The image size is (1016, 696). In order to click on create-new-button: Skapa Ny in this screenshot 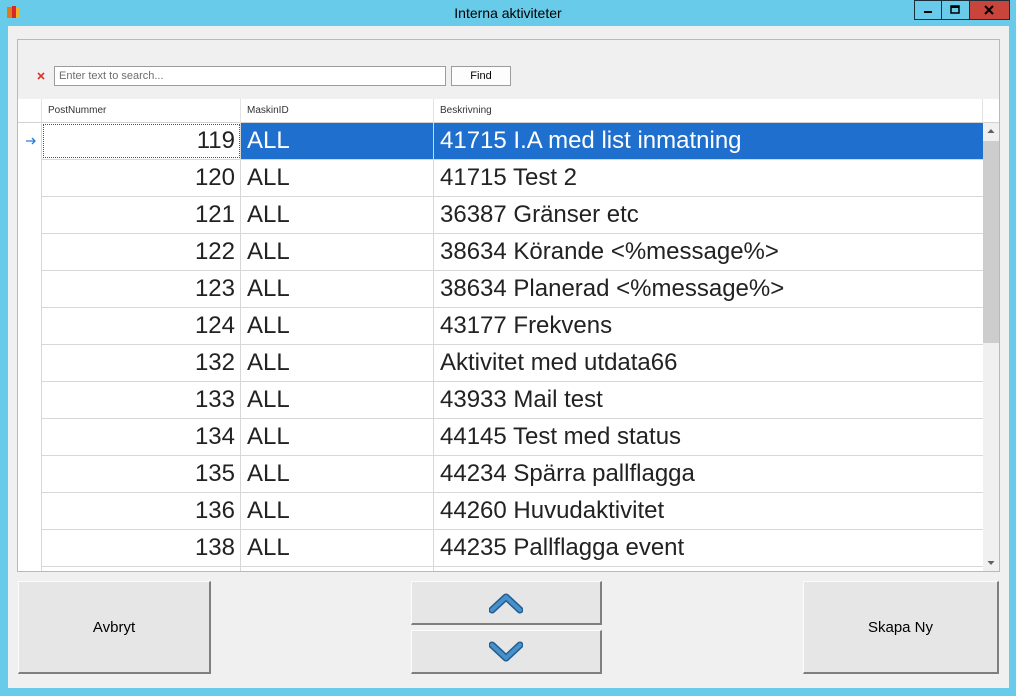, I will do `click(901, 627)`.